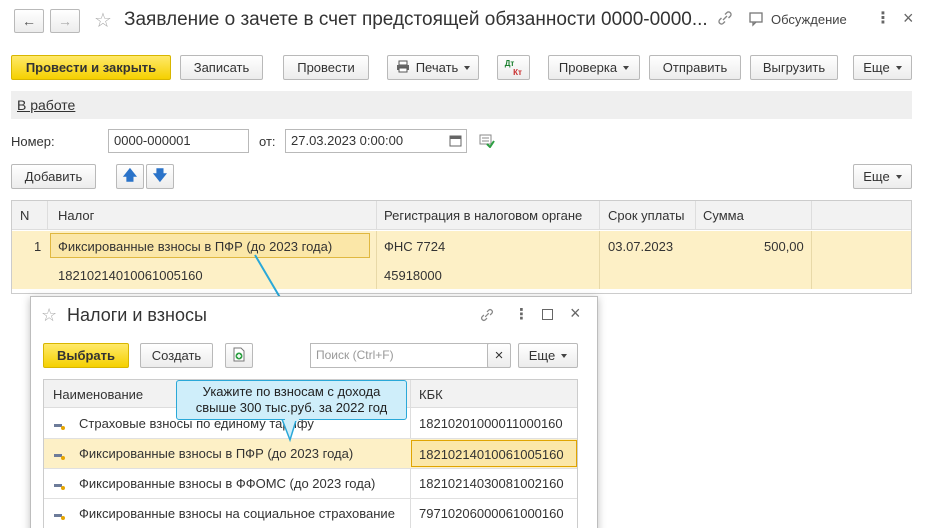 The width and height of the screenshot is (927, 528). Describe the element at coordinates (326, 67) in the screenshot. I see `post-button: Провести` at that location.